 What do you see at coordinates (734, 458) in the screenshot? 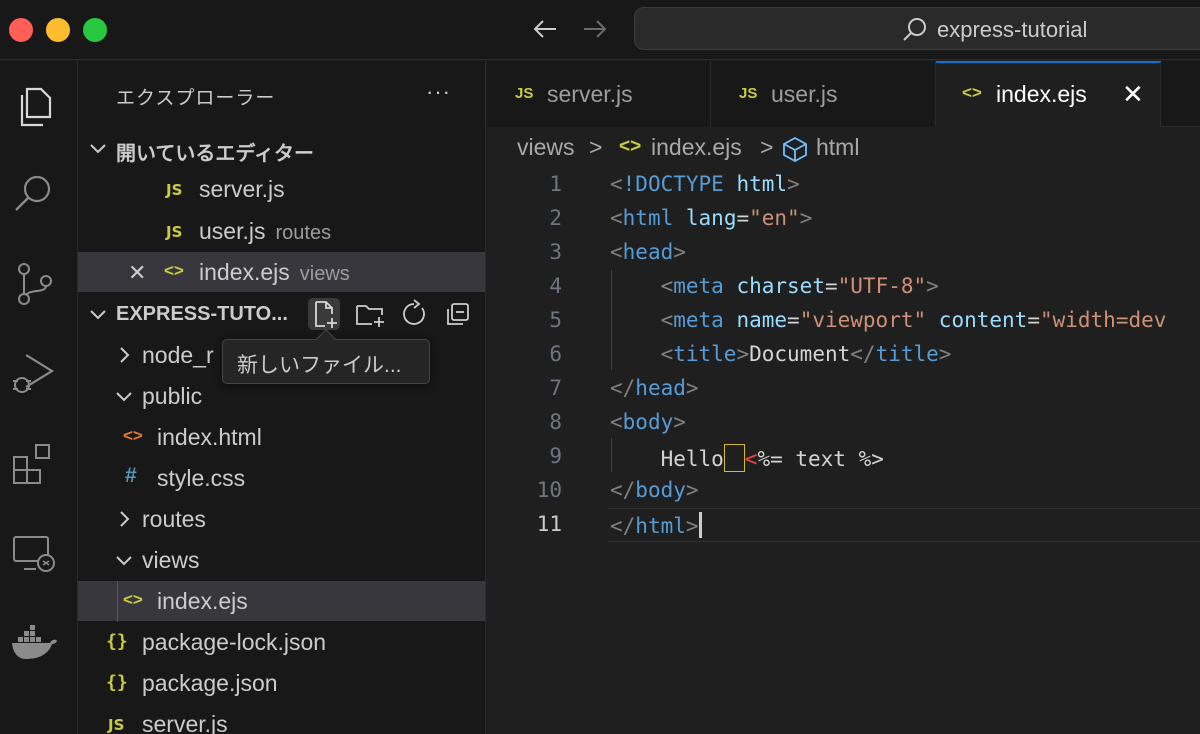
I see `bracket-highlight` at bounding box center [734, 458].